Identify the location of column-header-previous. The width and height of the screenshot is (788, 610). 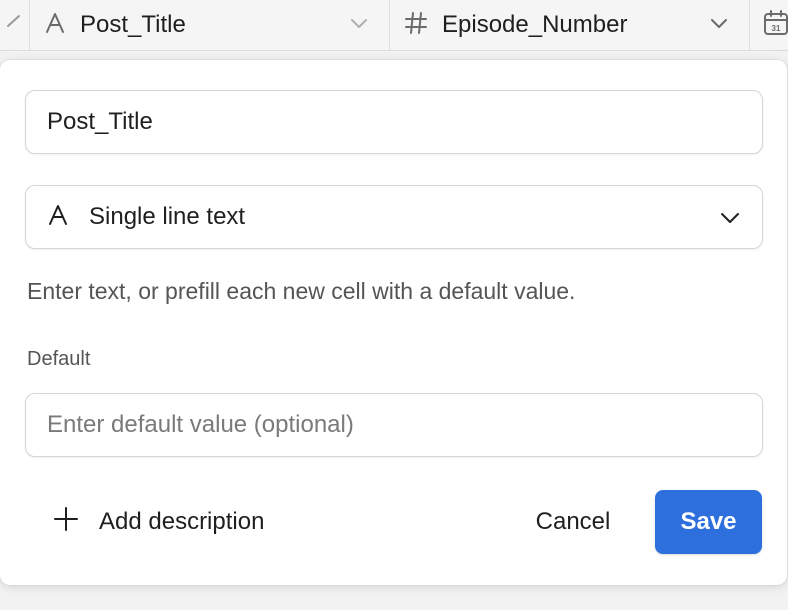
(15, 25).